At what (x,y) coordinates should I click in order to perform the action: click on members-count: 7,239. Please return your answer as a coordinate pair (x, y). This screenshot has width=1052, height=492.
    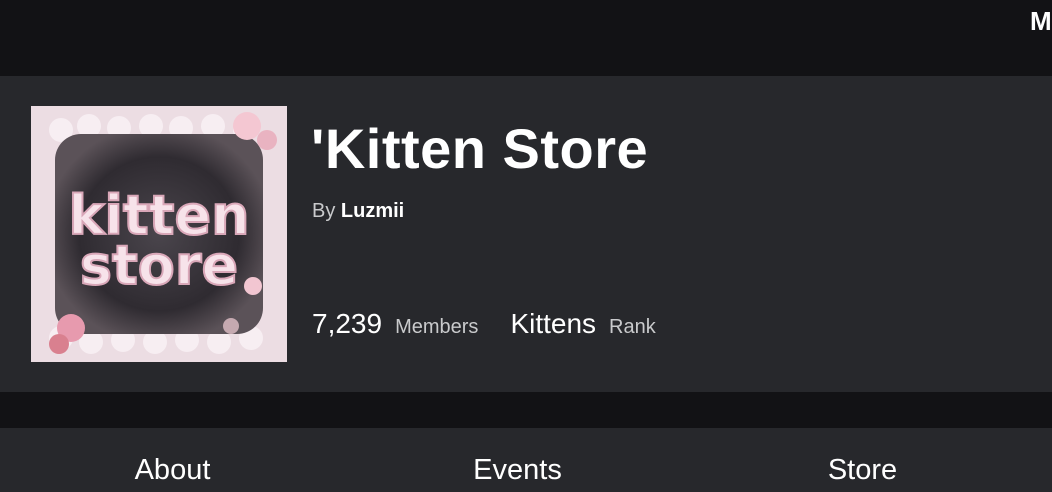
    Looking at the image, I should click on (347, 323).